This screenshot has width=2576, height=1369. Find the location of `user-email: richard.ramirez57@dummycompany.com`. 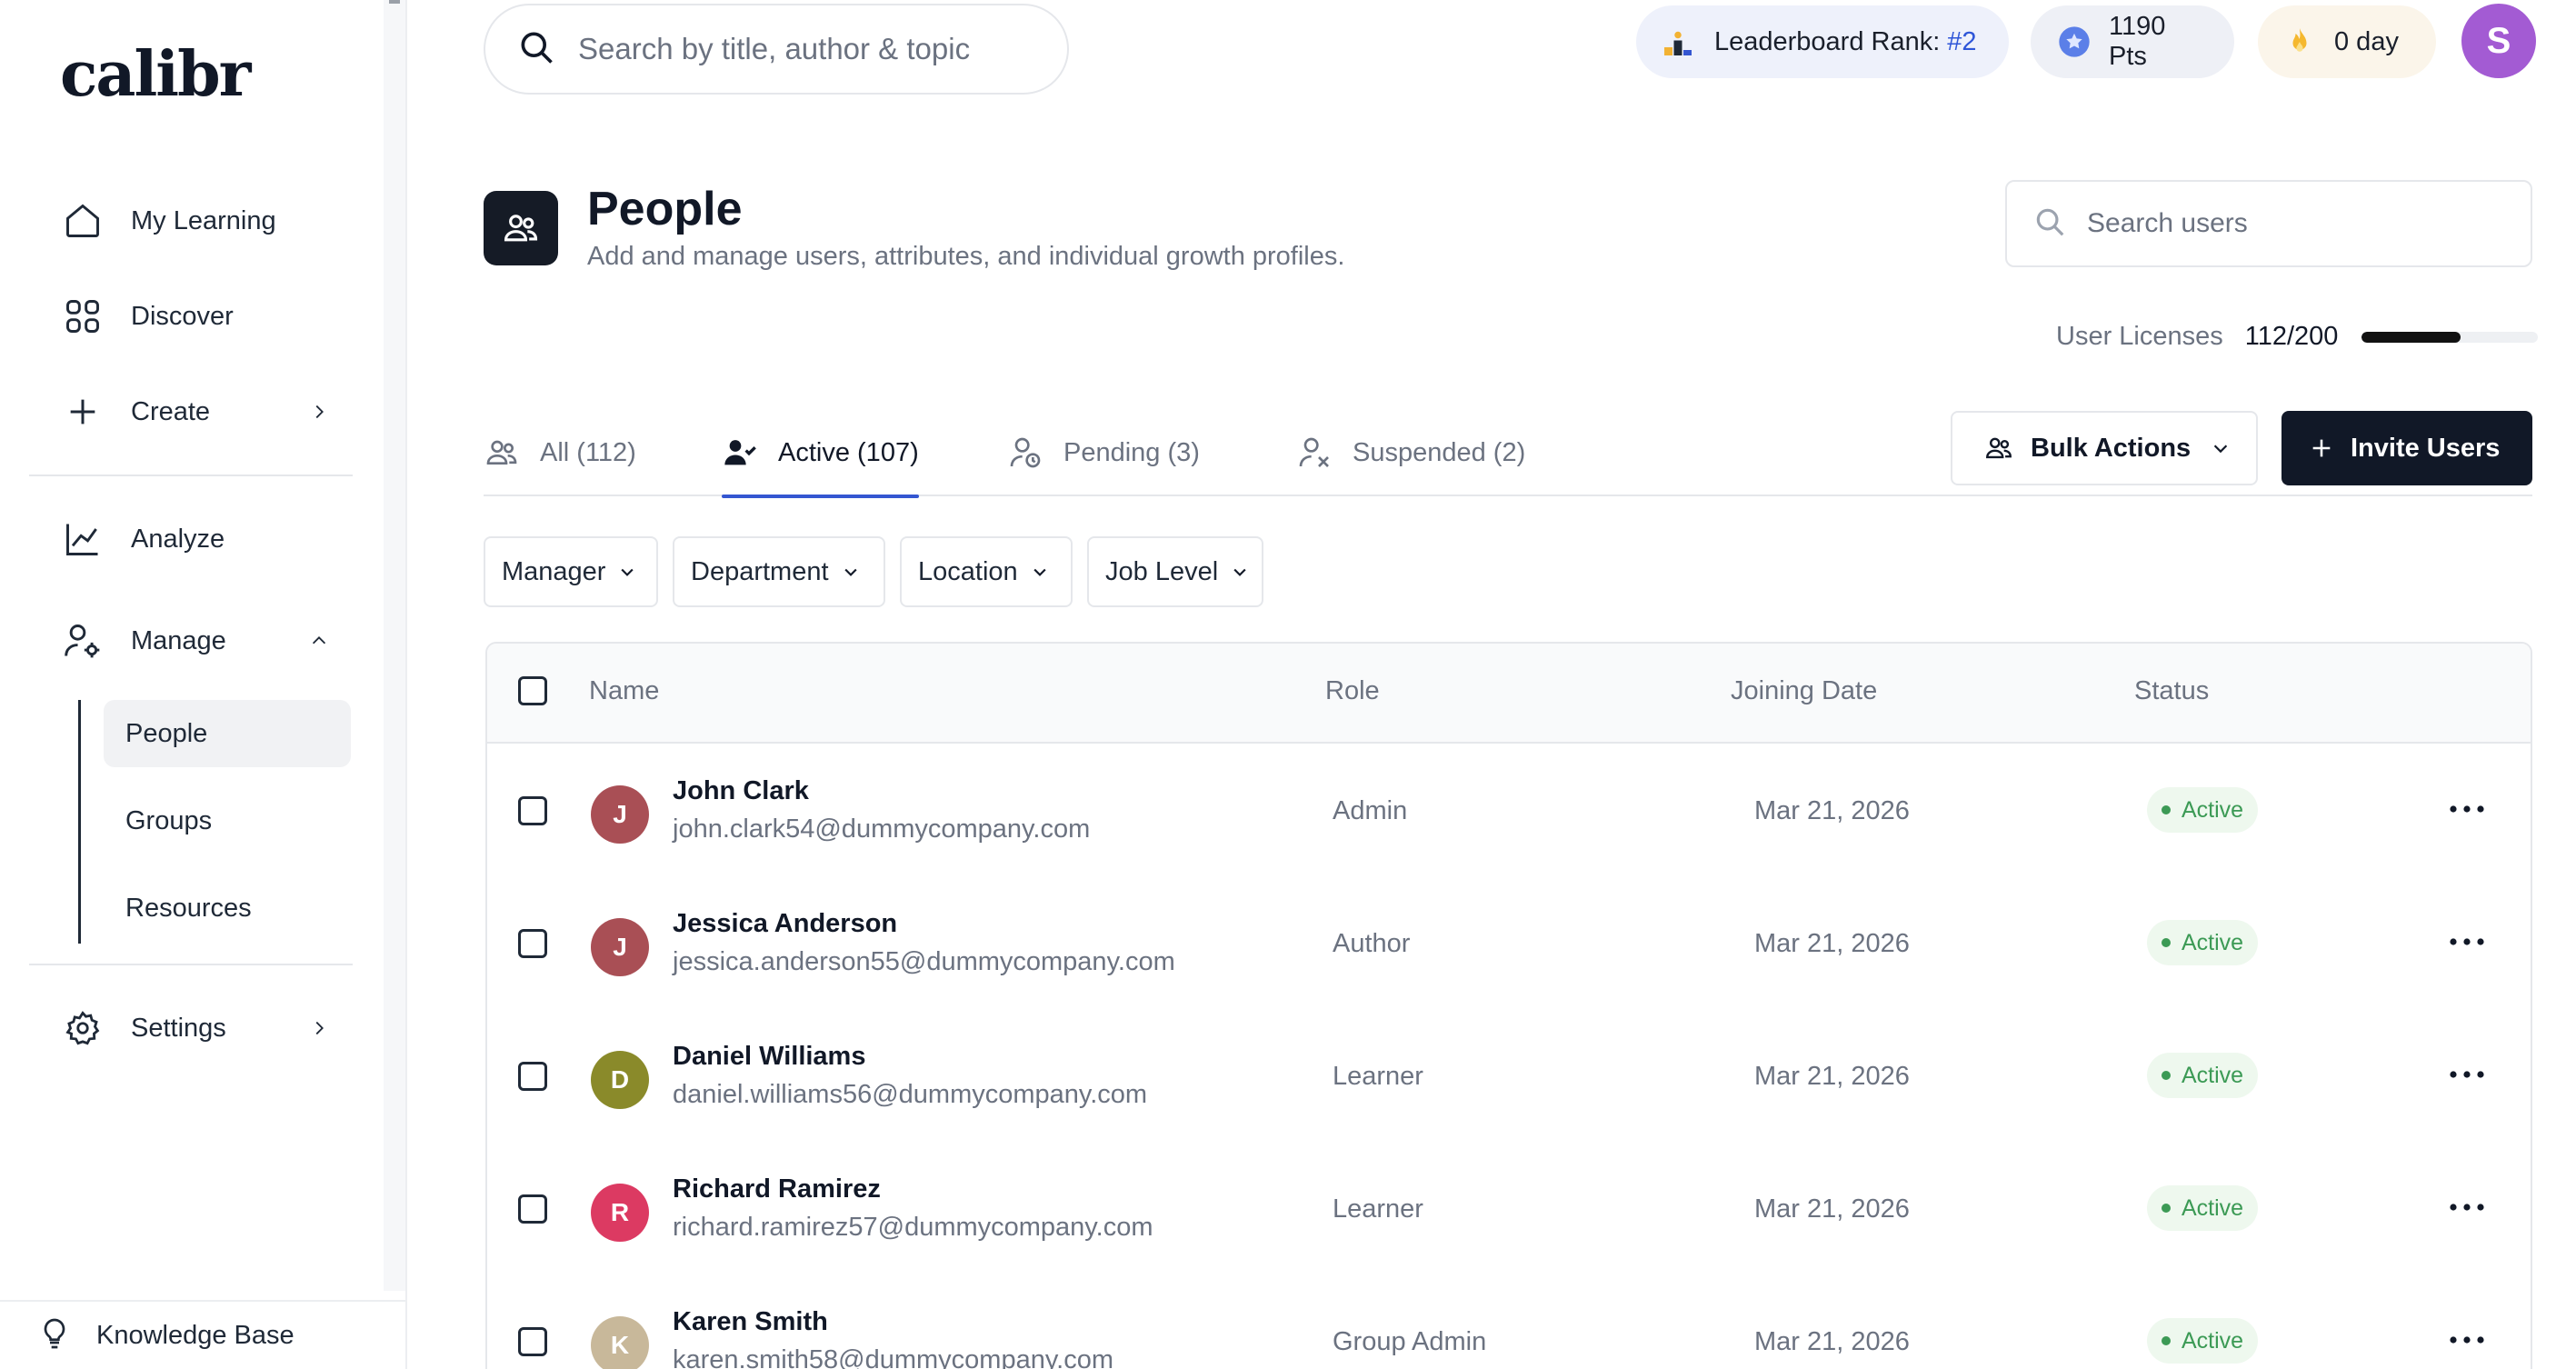

user-email: richard.ramirez57@dummycompany.com is located at coordinates (913, 1227).